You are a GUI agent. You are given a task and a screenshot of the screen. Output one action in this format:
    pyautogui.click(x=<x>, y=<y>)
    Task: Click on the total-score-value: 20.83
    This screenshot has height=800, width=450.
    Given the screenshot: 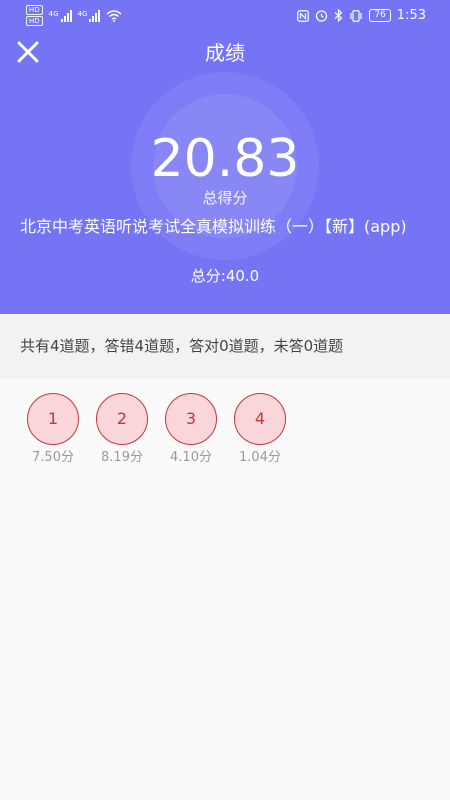 What is the action you would take?
    pyautogui.click(x=225, y=159)
    